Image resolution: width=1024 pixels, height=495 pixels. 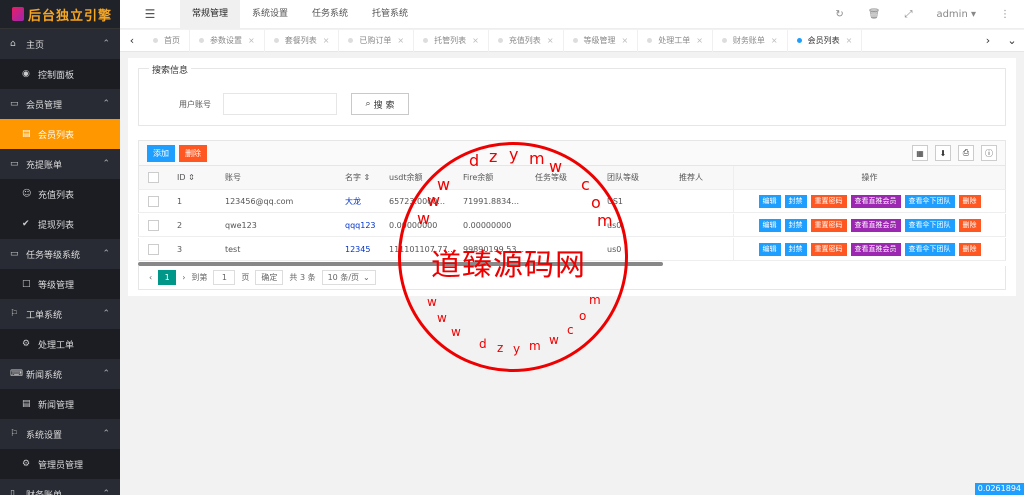 What do you see at coordinates (150, 14) in the screenshot?
I see `menu-toggle-icon: ☰` at bounding box center [150, 14].